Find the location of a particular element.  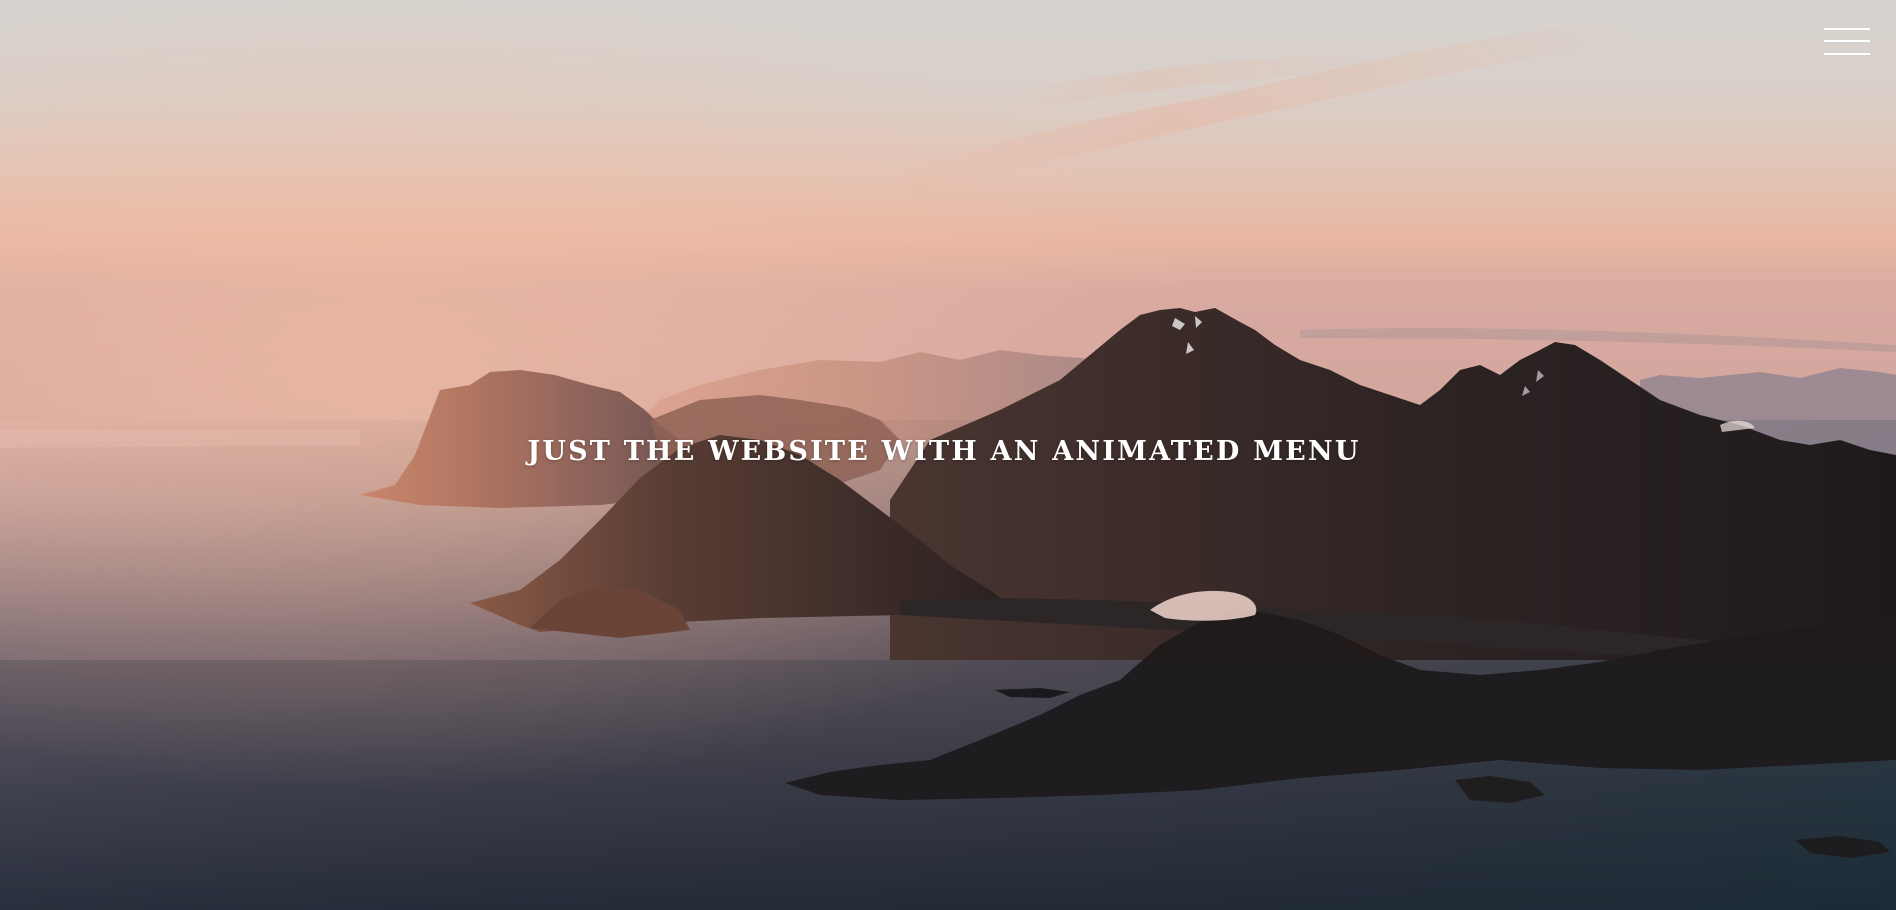

hamburger-menu-icon is located at coordinates (1847, 42).